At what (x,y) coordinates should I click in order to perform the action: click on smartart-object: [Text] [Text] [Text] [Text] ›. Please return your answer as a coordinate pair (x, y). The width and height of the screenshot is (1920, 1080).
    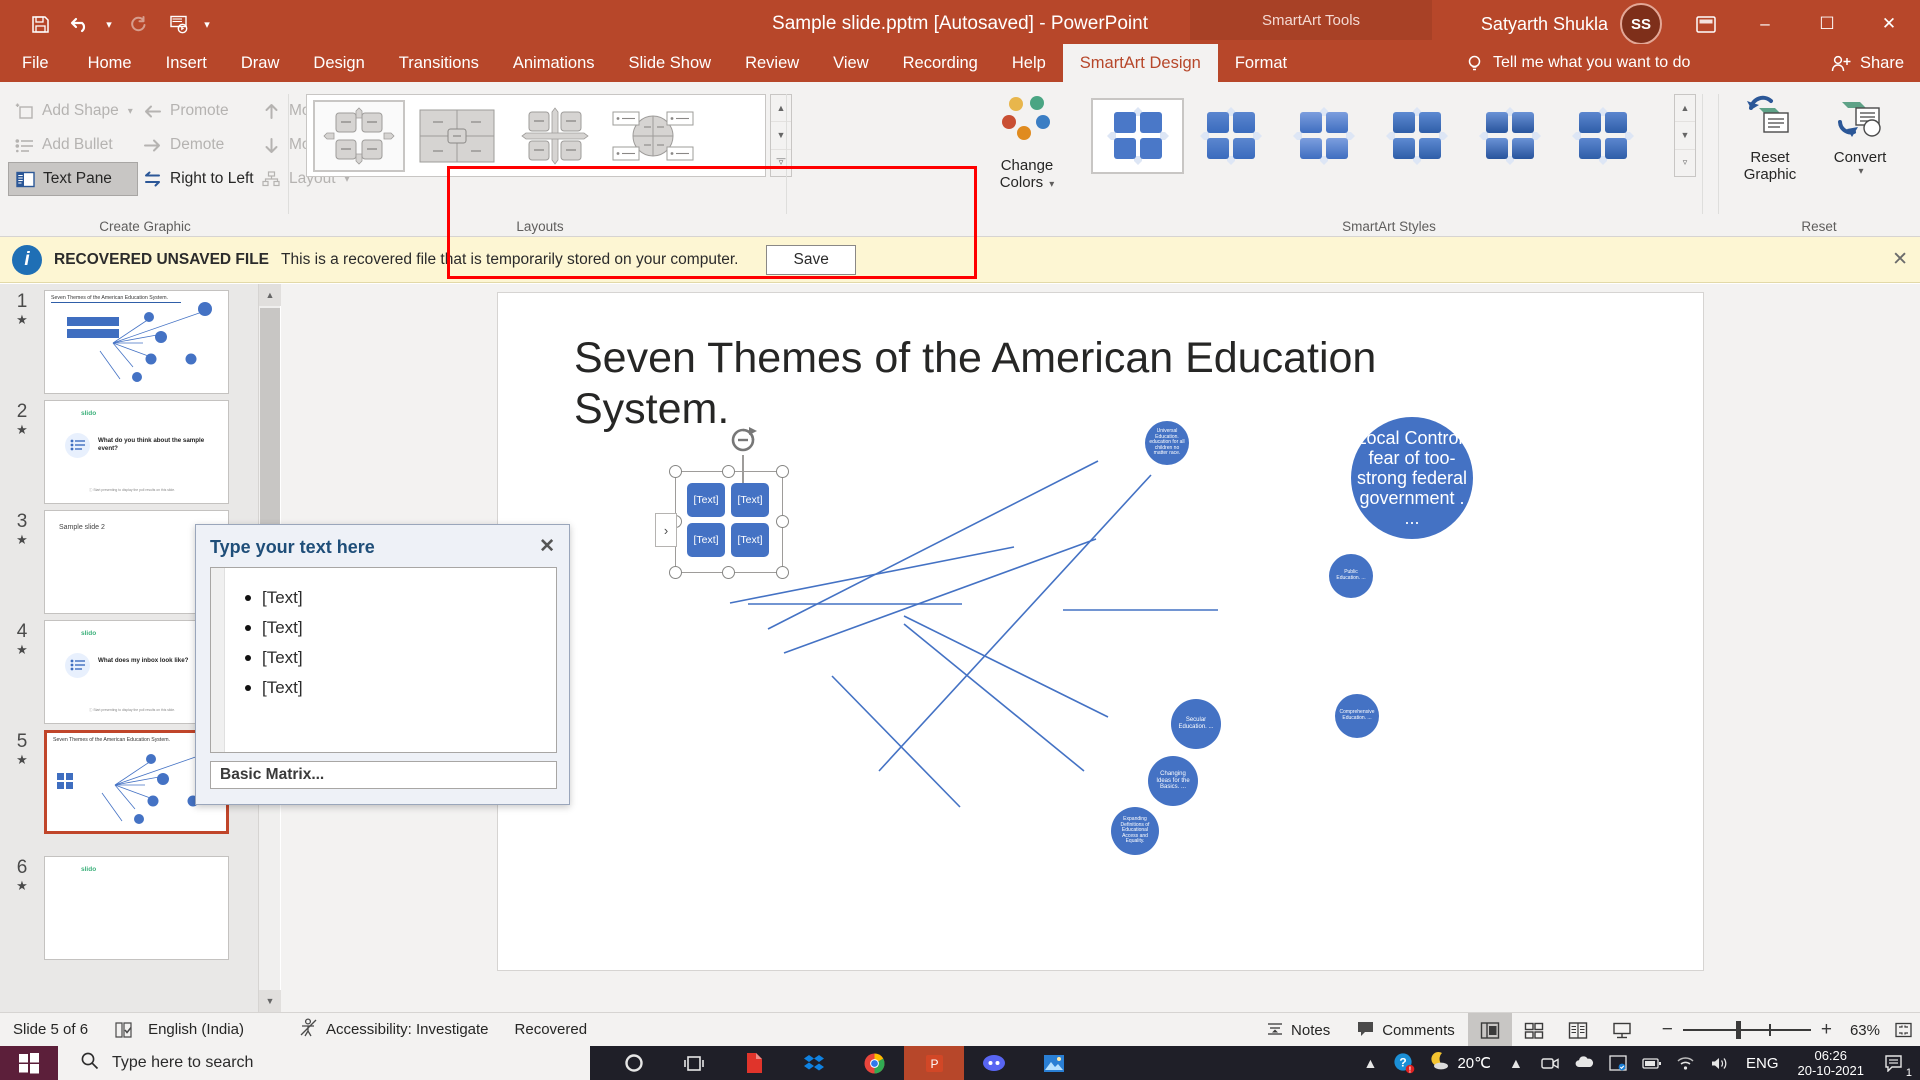
    Looking at the image, I should click on (722, 503).